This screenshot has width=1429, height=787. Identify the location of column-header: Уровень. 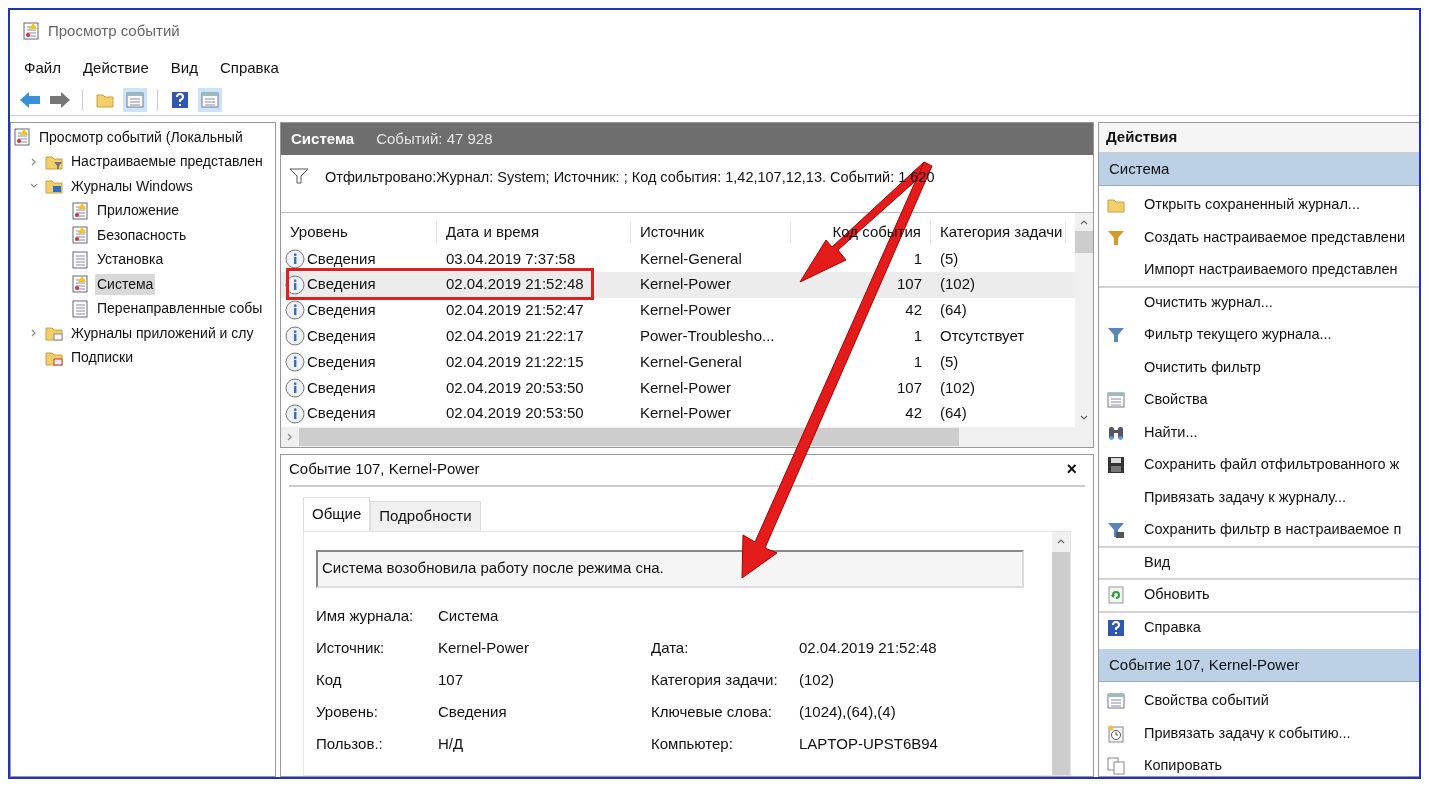
(359, 232).